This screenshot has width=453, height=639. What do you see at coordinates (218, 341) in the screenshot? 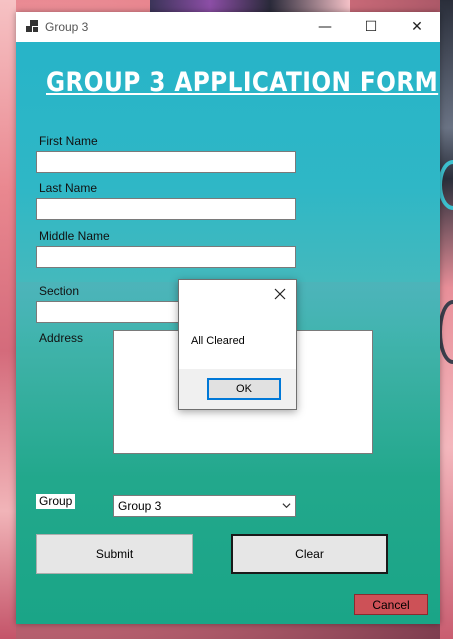
I see `dialog-message: All Cleared` at bounding box center [218, 341].